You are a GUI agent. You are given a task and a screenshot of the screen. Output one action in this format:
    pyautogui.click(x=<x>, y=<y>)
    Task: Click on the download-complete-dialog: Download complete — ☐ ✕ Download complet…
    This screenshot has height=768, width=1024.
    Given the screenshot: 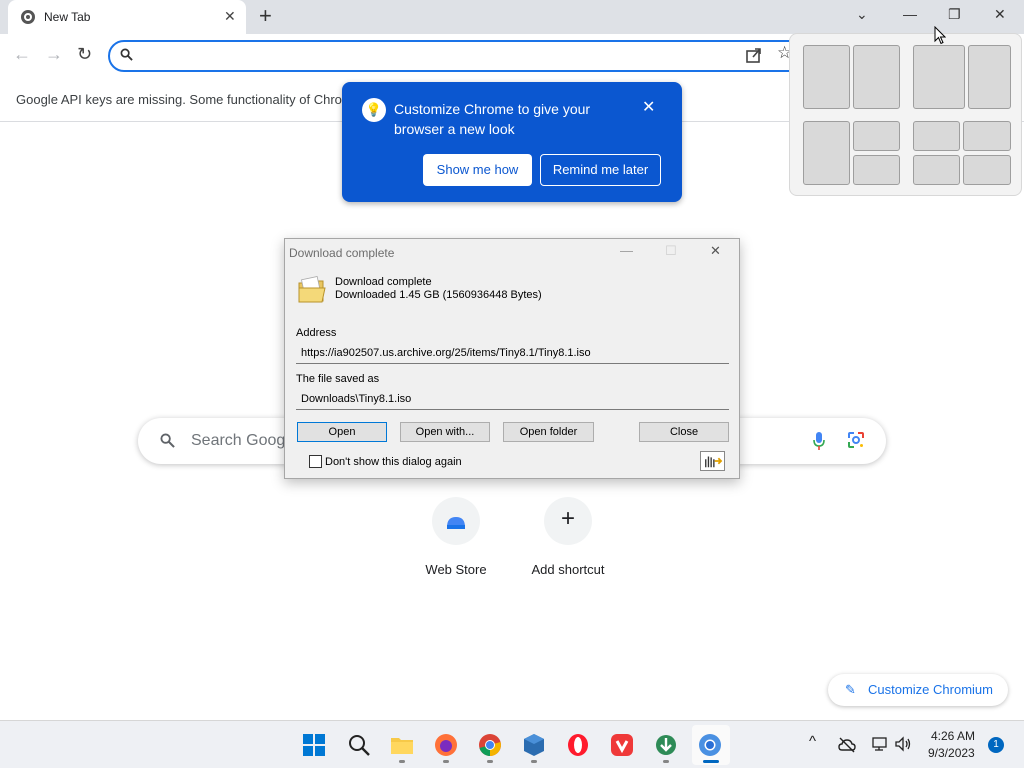 What is the action you would take?
    pyautogui.click(x=512, y=358)
    